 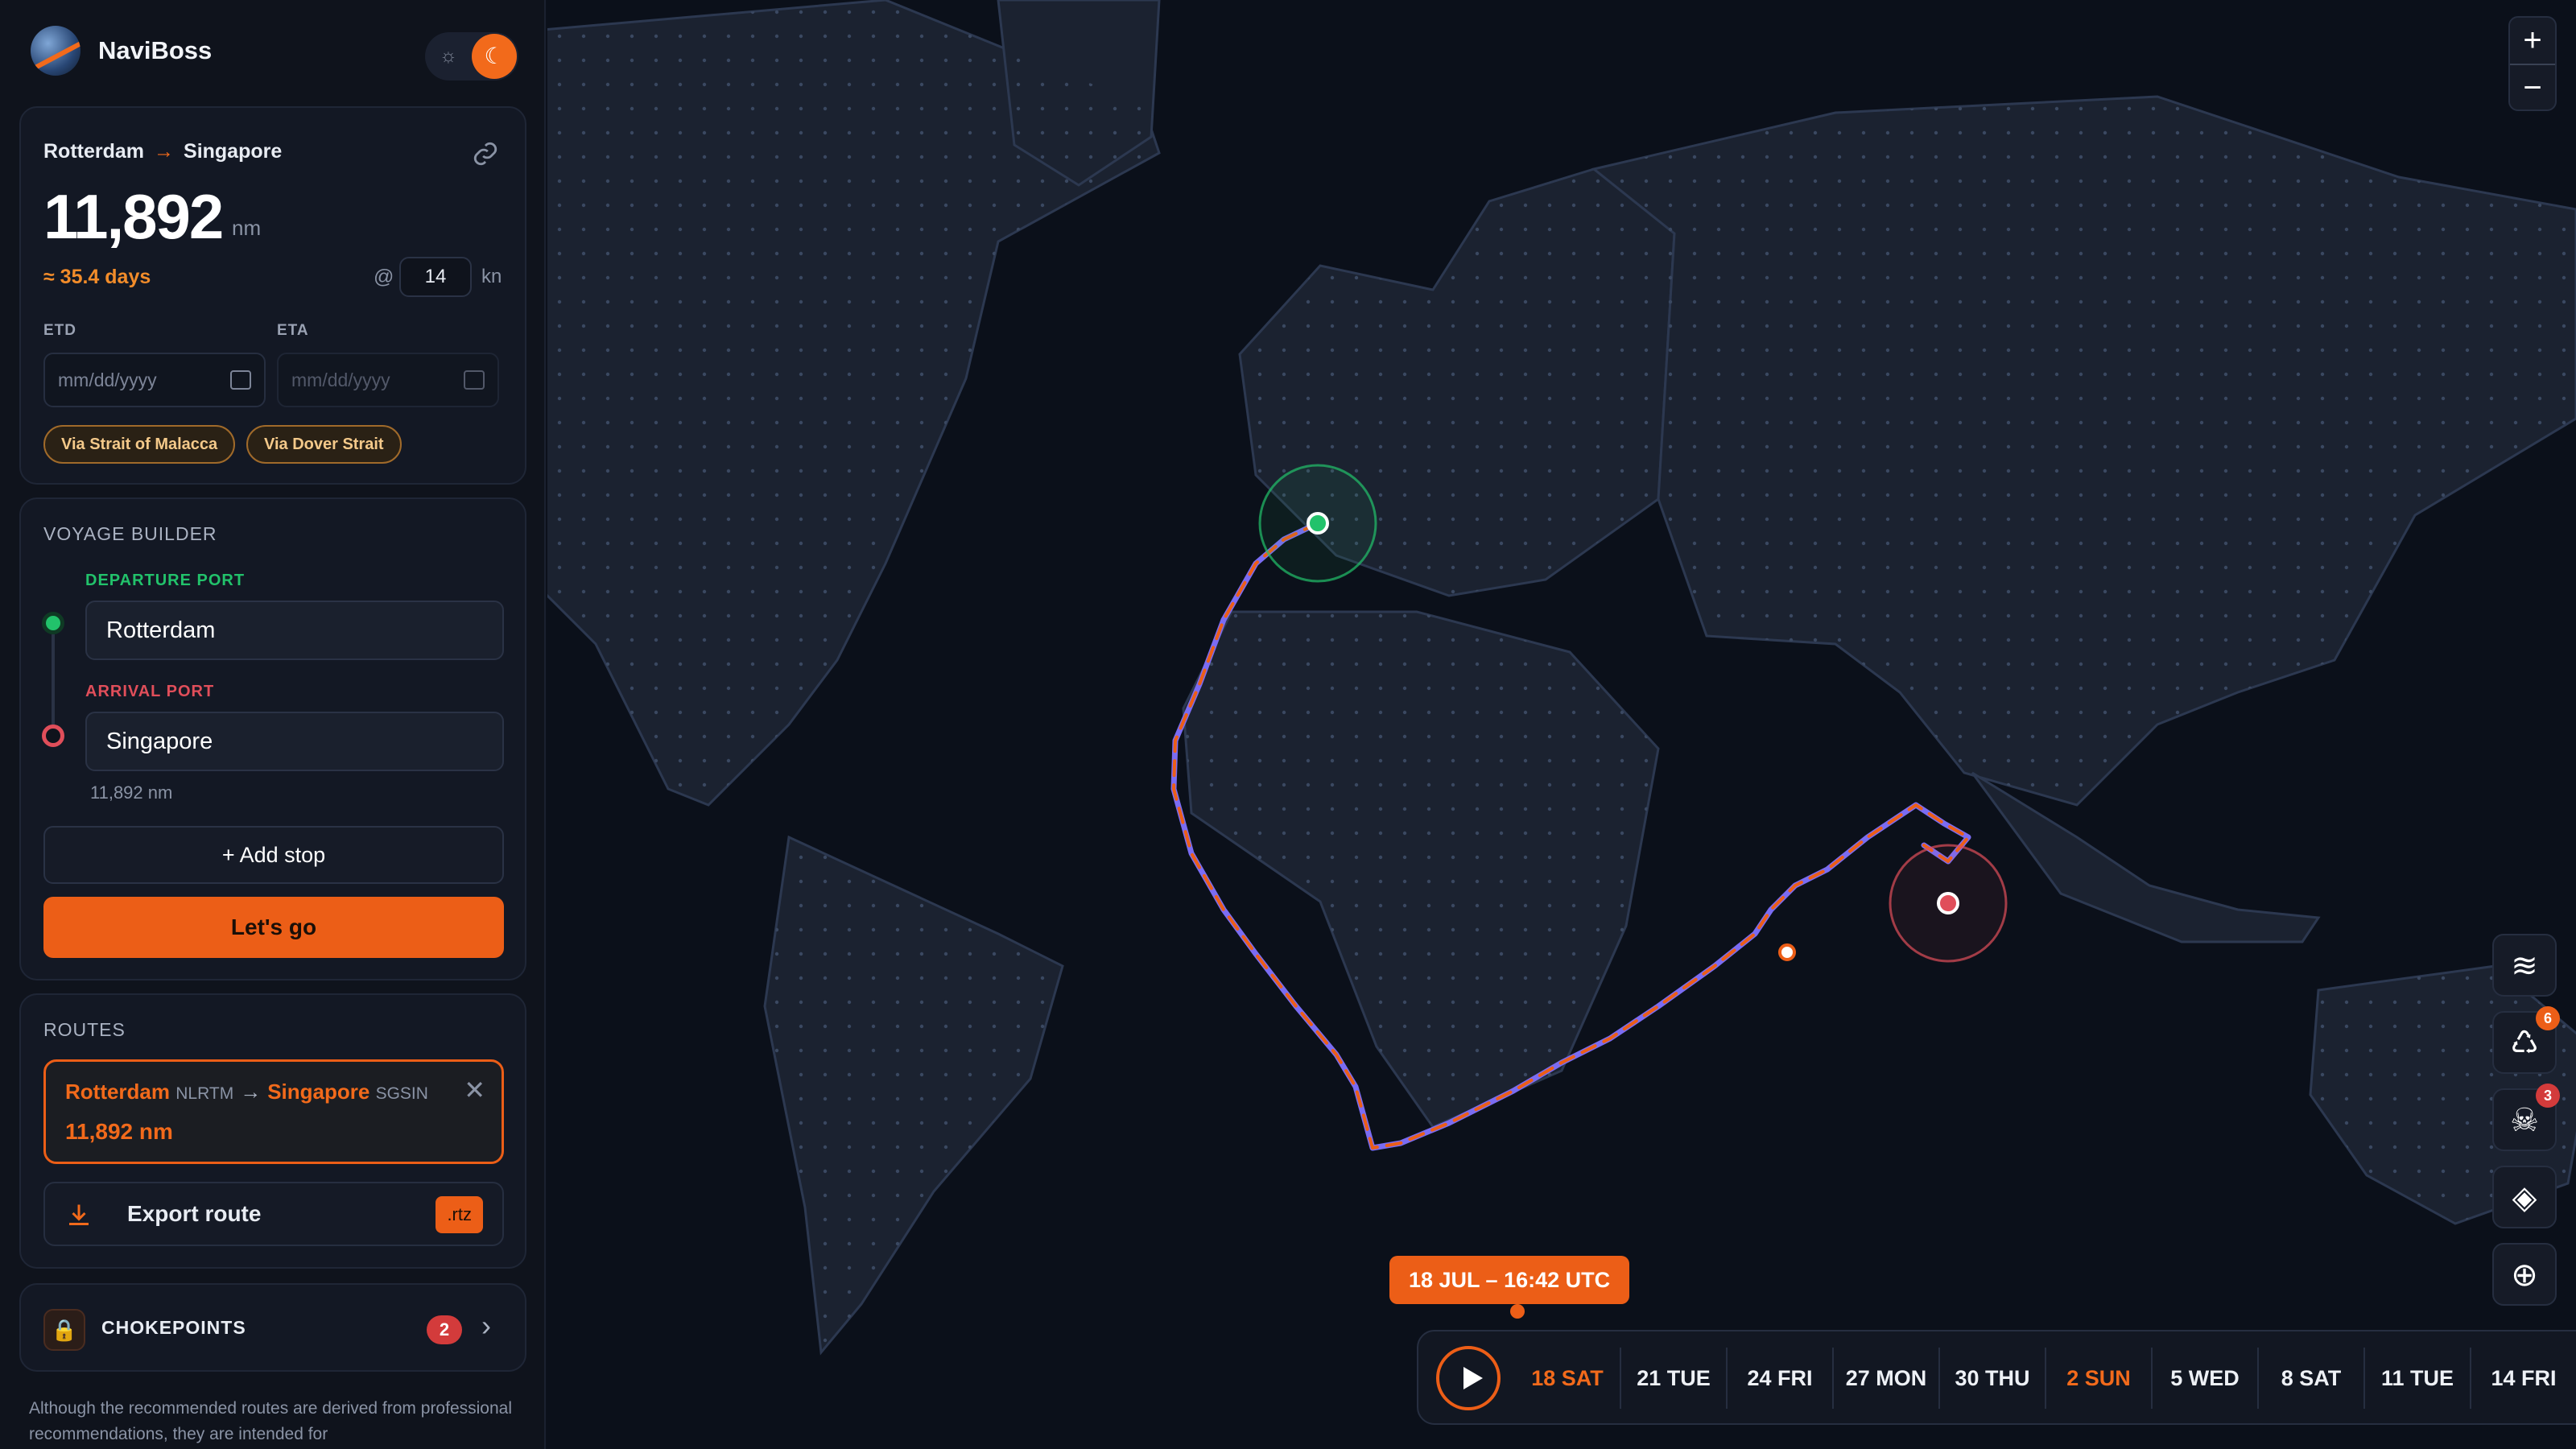 I want to click on timeline-day: 14 FRI, so click(x=2523, y=1378).